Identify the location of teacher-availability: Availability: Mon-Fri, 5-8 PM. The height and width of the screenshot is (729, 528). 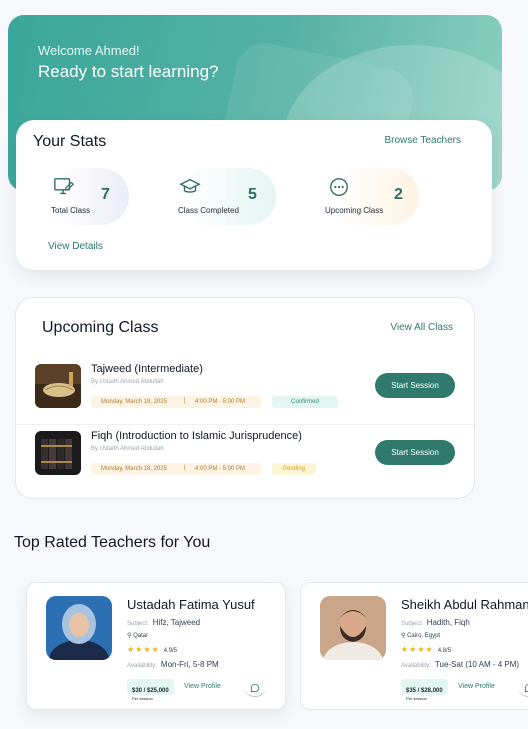
(173, 664).